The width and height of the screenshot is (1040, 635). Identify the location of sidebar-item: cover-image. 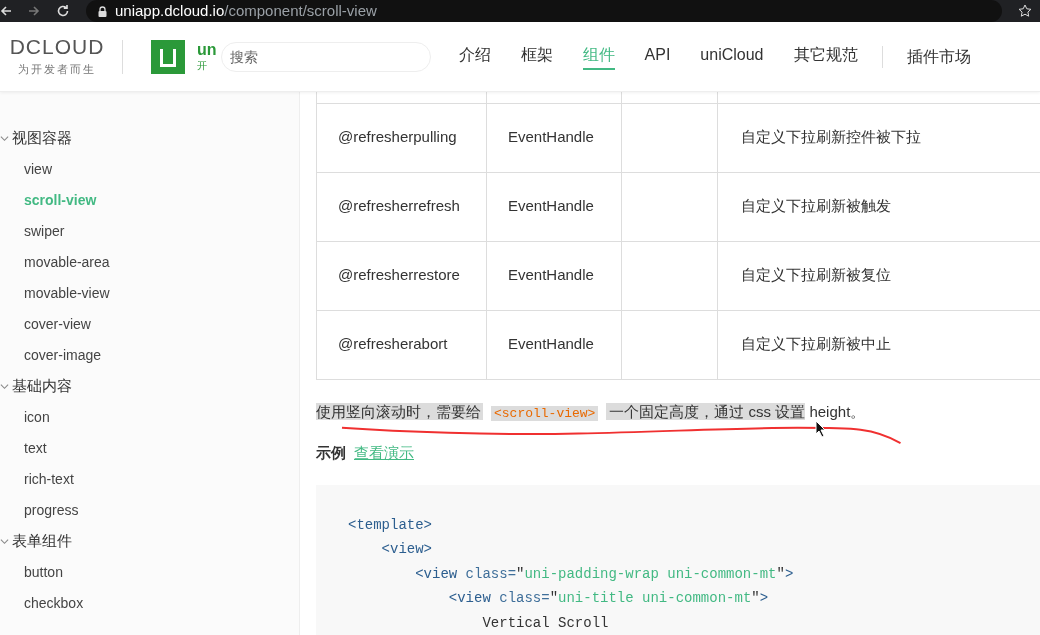
(63, 355).